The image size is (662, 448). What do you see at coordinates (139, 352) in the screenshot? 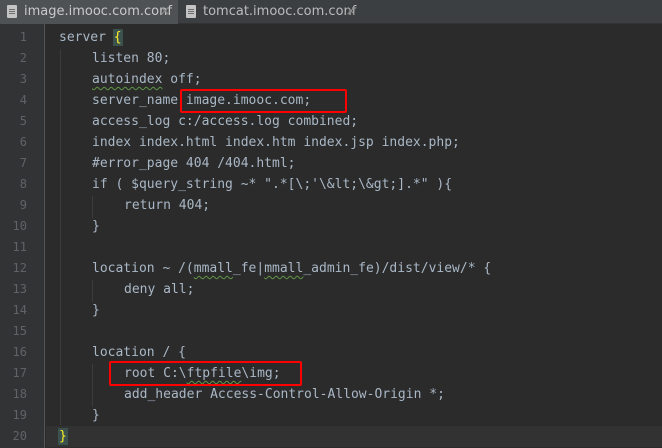
I see `code-line-16: location / {` at bounding box center [139, 352].